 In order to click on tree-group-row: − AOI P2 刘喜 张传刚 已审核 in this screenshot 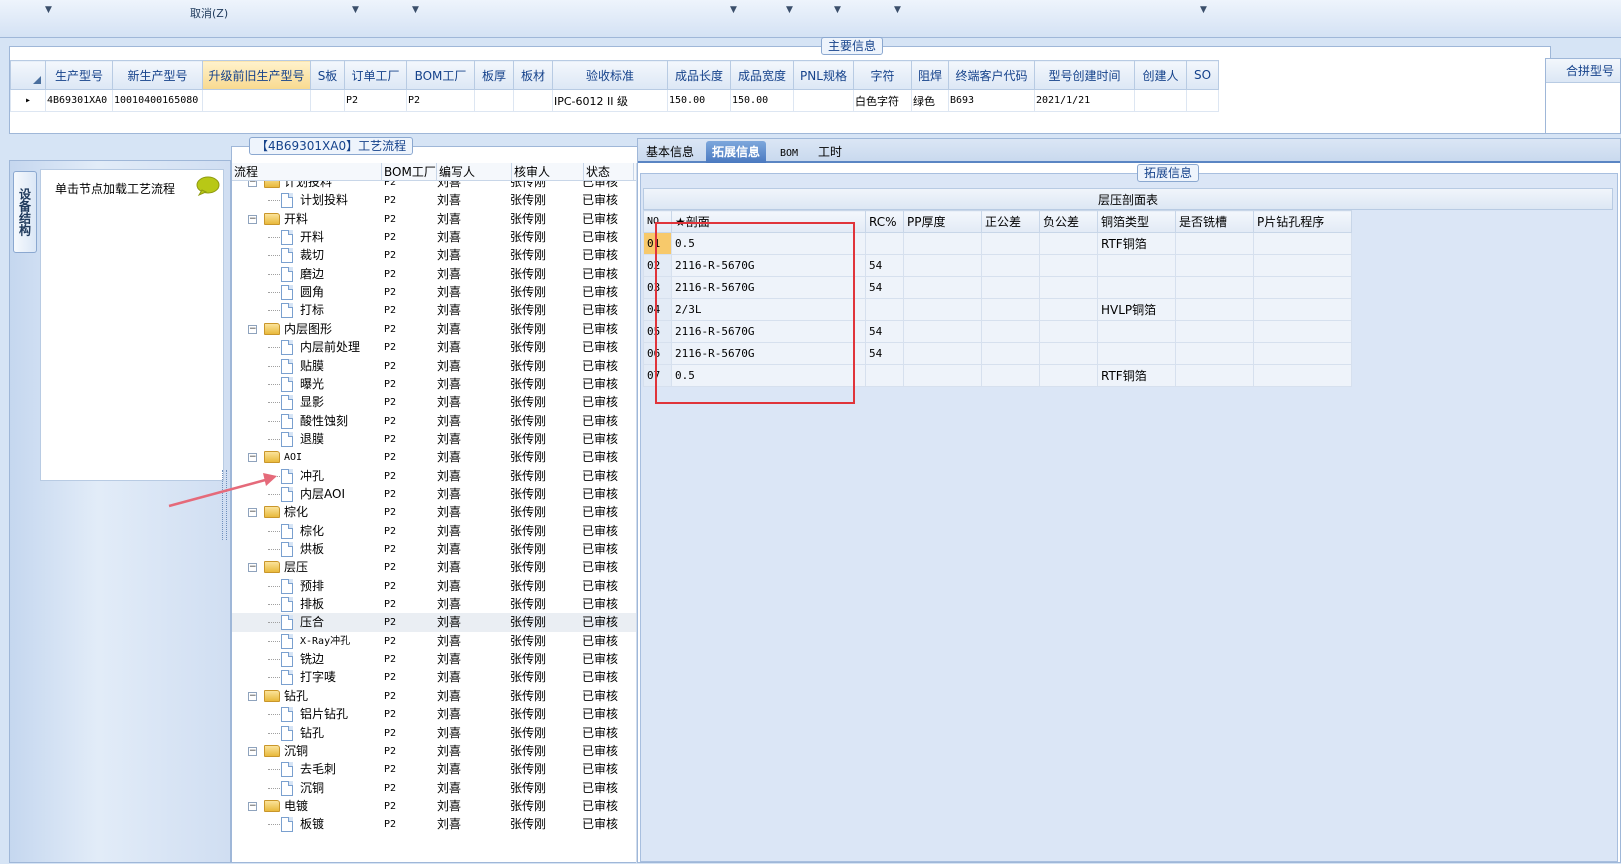, I will do `click(434, 457)`.